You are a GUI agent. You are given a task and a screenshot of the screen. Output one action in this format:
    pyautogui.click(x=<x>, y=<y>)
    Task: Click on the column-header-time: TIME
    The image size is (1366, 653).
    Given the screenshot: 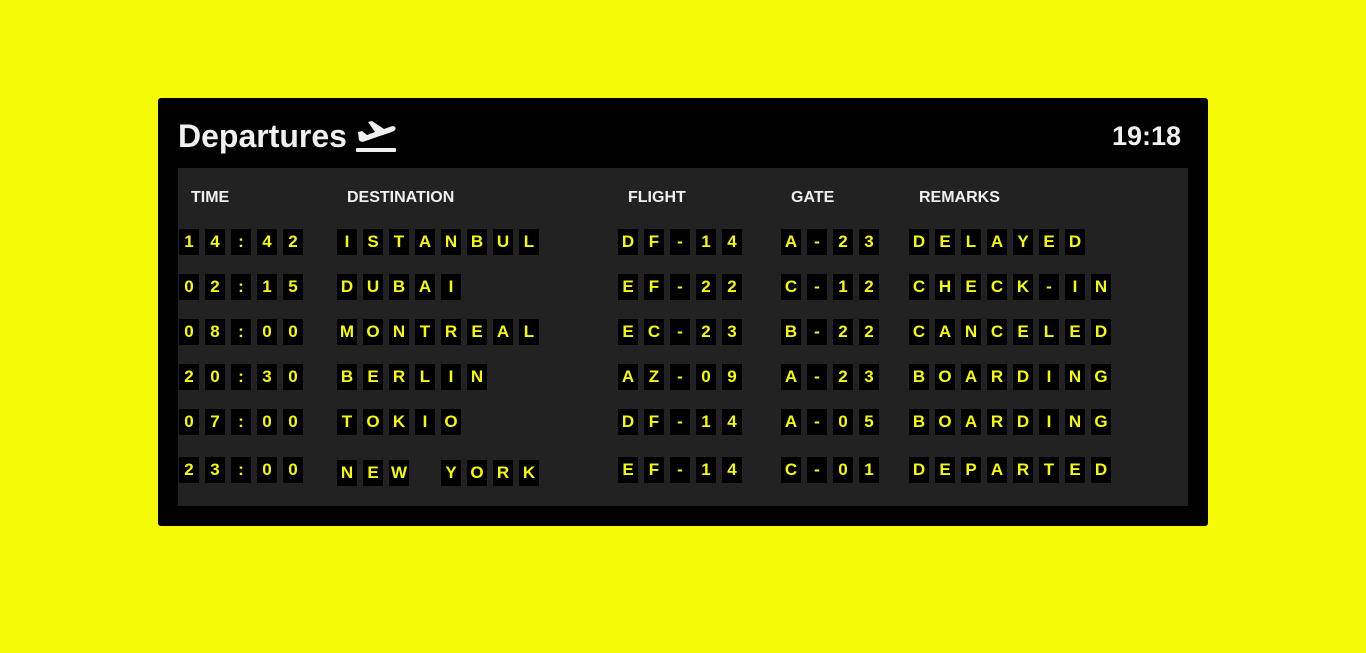 What is the action you would take?
    pyautogui.click(x=210, y=197)
    